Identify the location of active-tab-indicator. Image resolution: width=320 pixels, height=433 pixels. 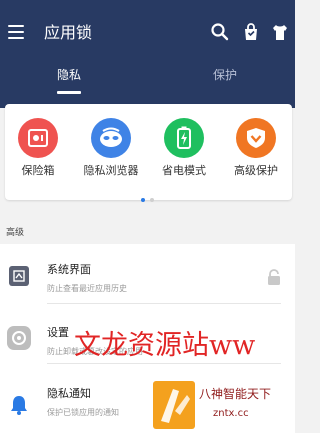
(69, 92).